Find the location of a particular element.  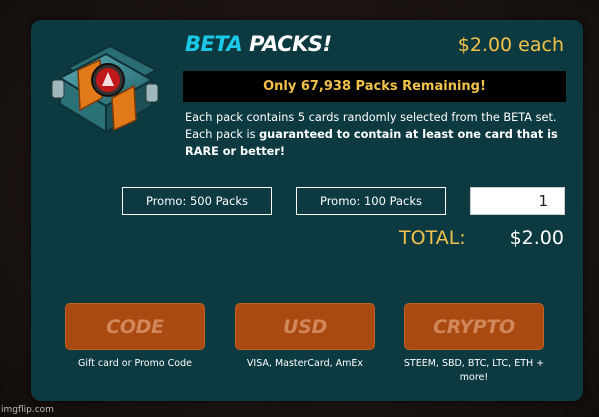

code-caption: Gift card or Promo Code is located at coordinates (135, 363).